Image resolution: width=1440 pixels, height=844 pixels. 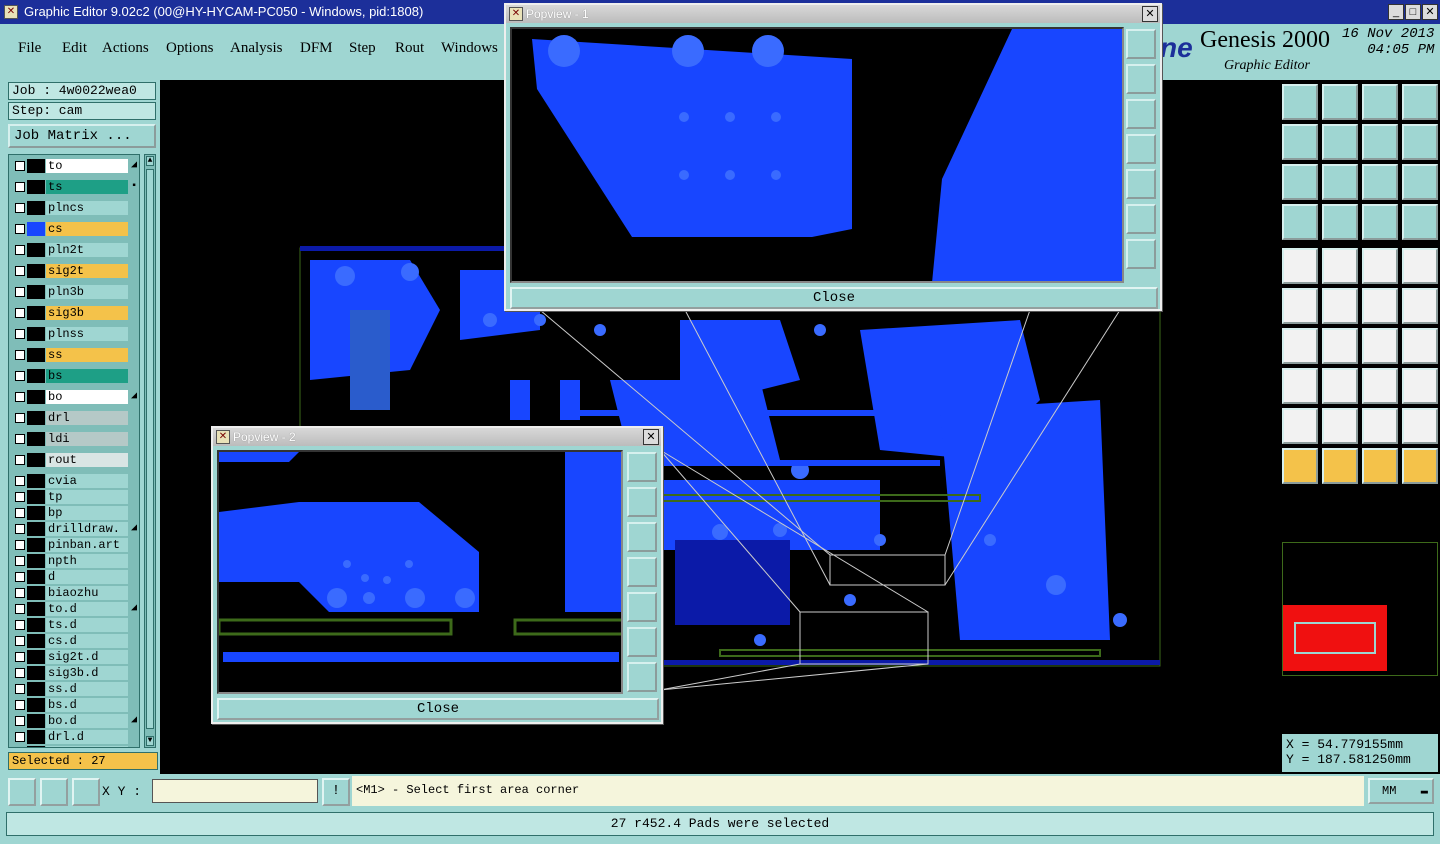 What do you see at coordinates (87, 166) in the screenshot?
I see `layer-name: to` at bounding box center [87, 166].